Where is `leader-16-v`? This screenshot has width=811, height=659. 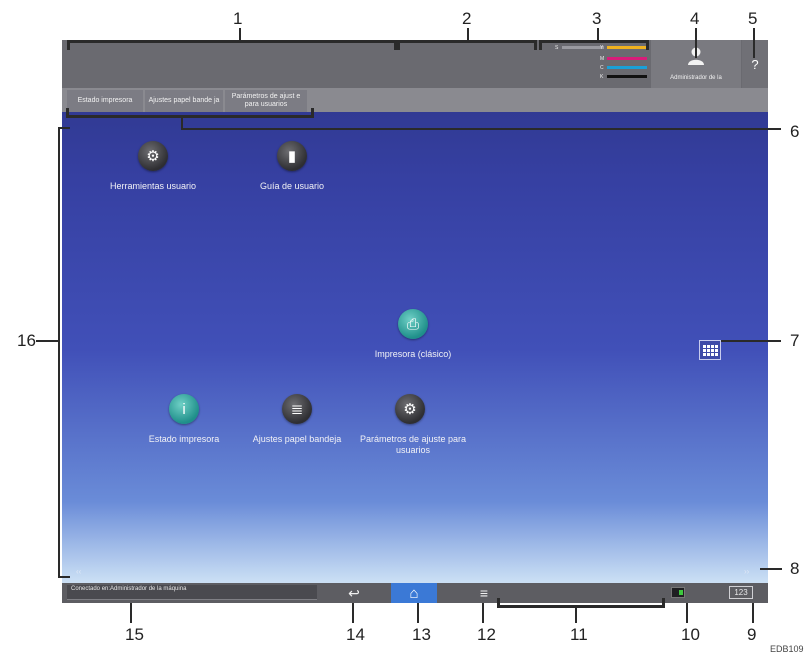
leader-16-v is located at coordinates (59, 352).